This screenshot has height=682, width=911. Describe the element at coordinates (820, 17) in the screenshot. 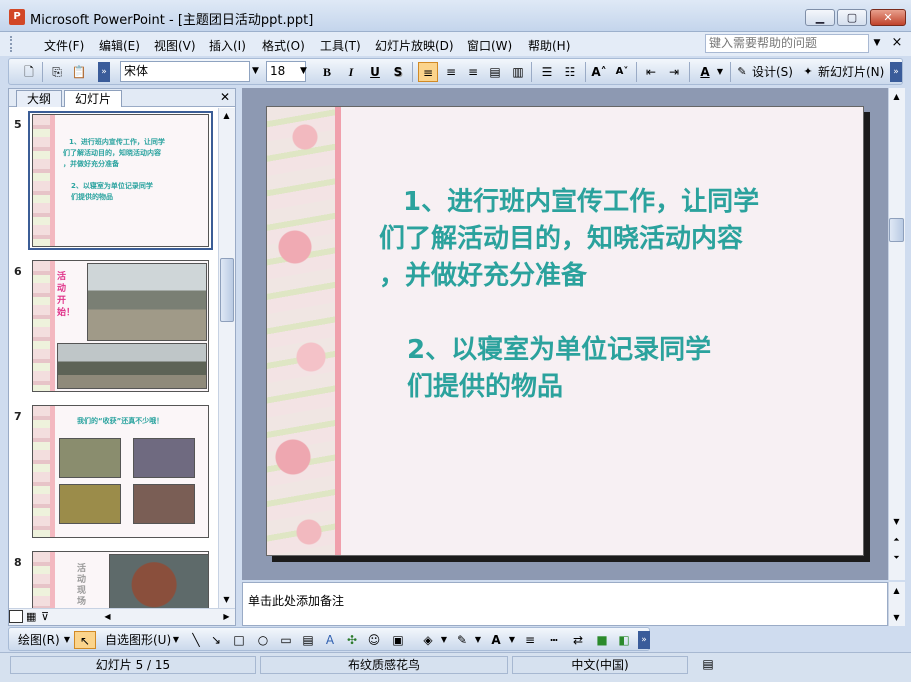

I see `minimize-button: ▁` at that location.